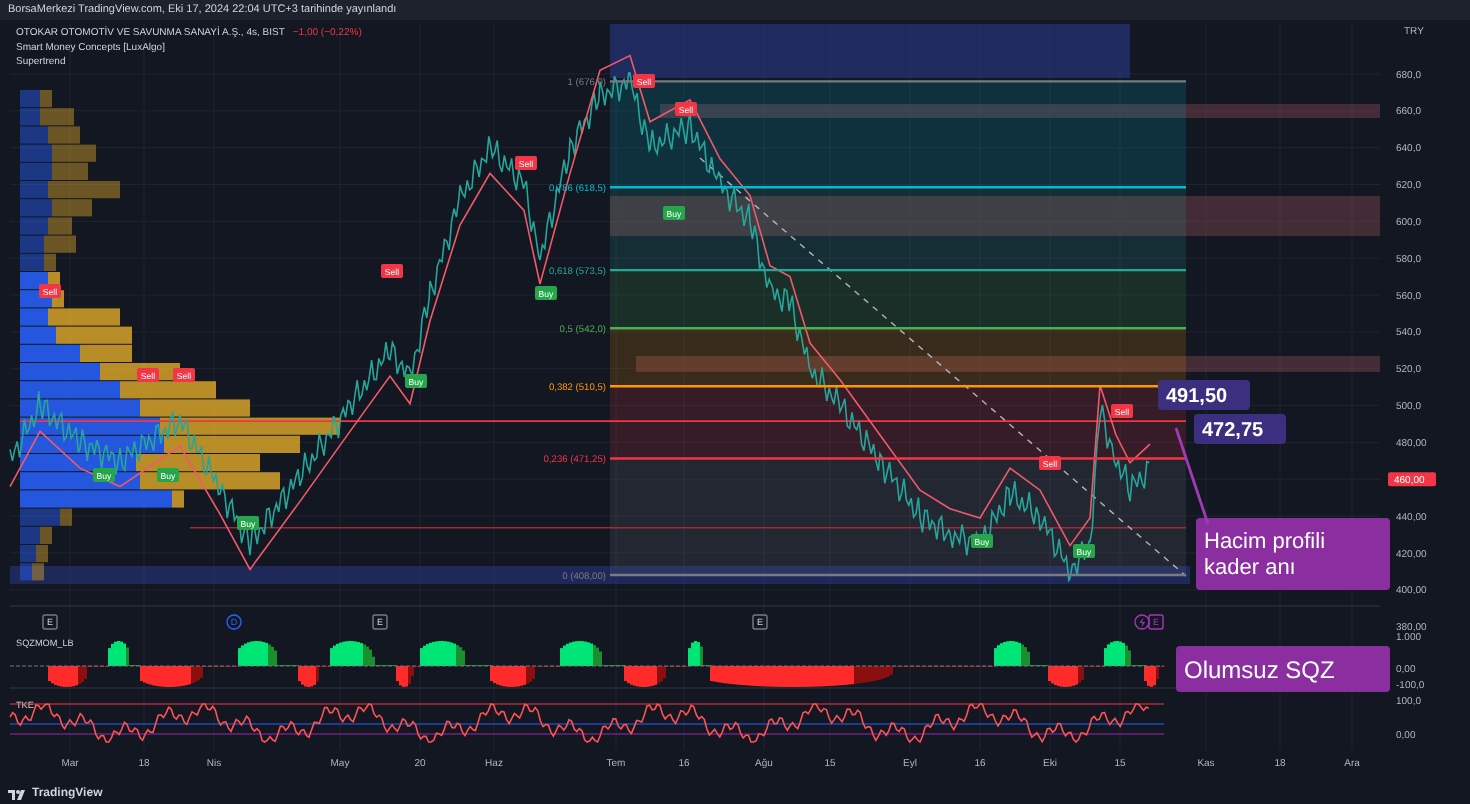  What do you see at coordinates (1283, 669) in the screenshot?
I see `note-callout: Olumsuz SQZ` at bounding box center [1283, 669].